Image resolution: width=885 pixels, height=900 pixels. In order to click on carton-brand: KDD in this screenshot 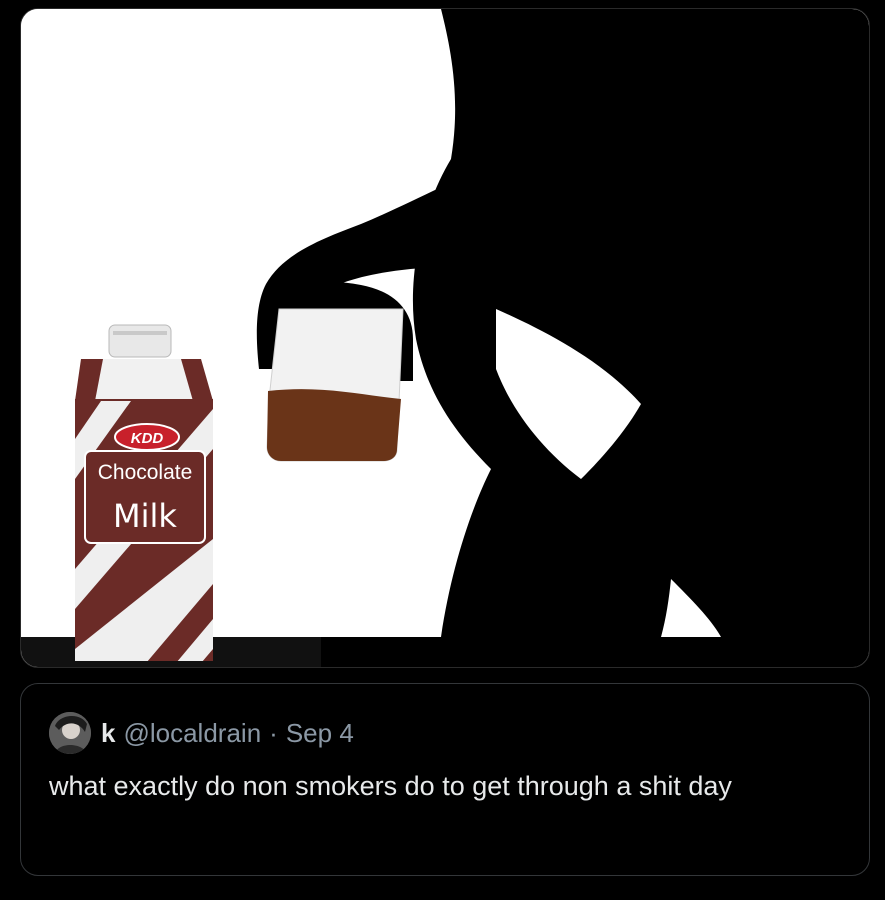, I will do `click(147, 438)`.